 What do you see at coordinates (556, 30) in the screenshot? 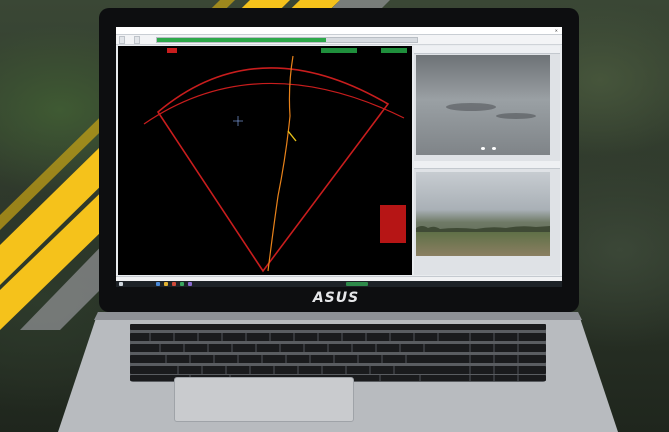
I see `close-icon: ✕` at bounding box center [556, 30].